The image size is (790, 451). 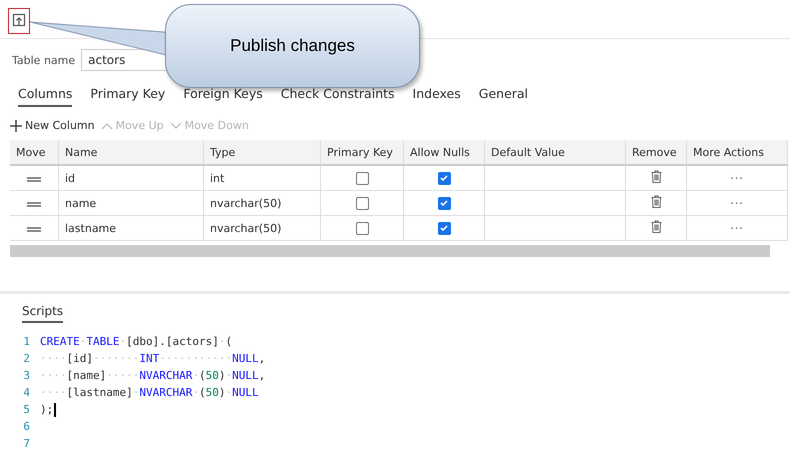 I want to click on table-name-label: Table name, so click(x=44, y=60).